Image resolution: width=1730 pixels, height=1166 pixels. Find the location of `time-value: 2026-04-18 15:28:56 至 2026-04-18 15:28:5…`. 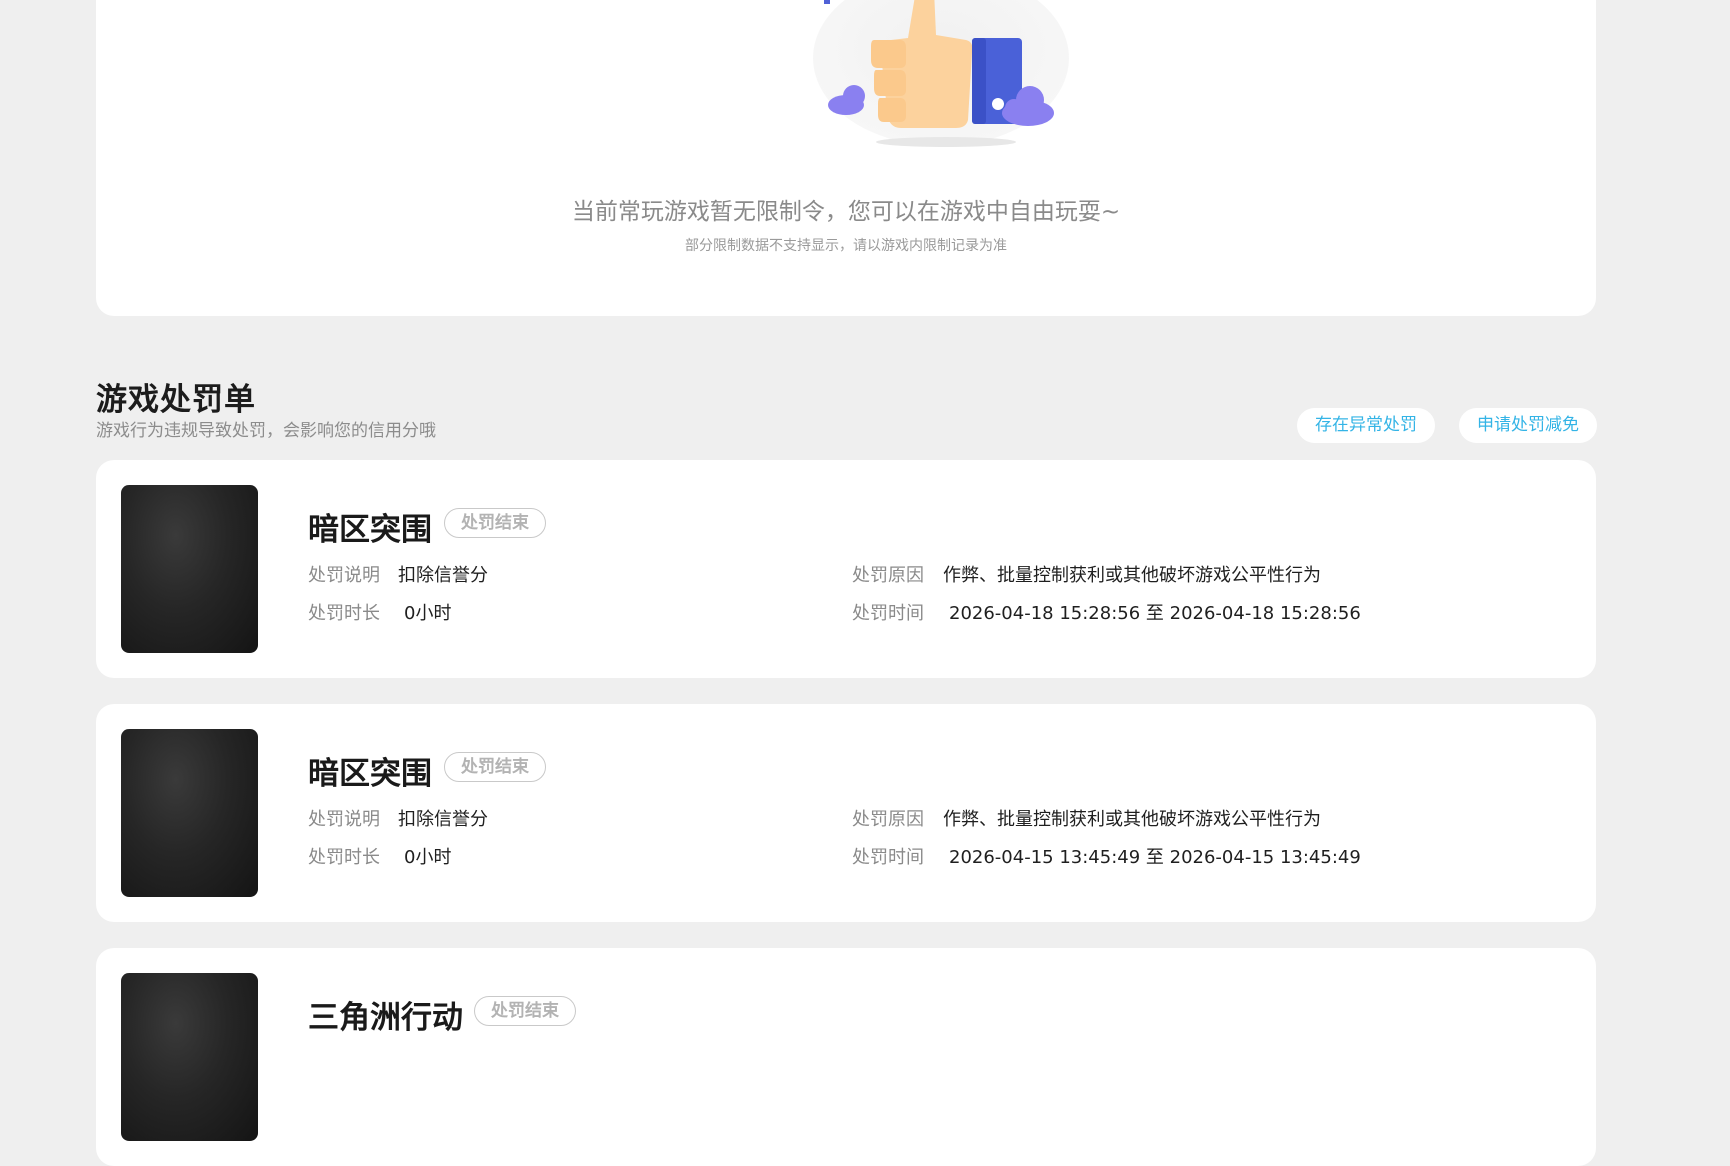

time-value: 2026-04-18 15:28:56 至 2026-04-18 15:28:5… is located at coordinates (1155, 613).